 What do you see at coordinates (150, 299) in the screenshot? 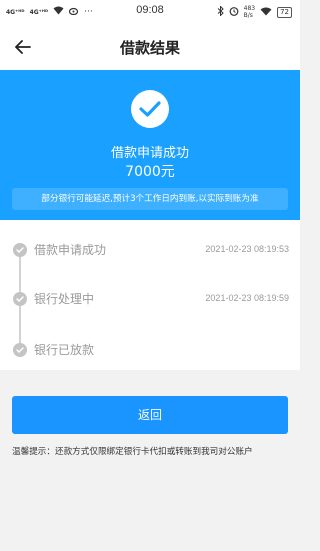
I see `timeline-step: 银行处理中 2021-02-23 08:19:59` at bounding box center [150, 299].